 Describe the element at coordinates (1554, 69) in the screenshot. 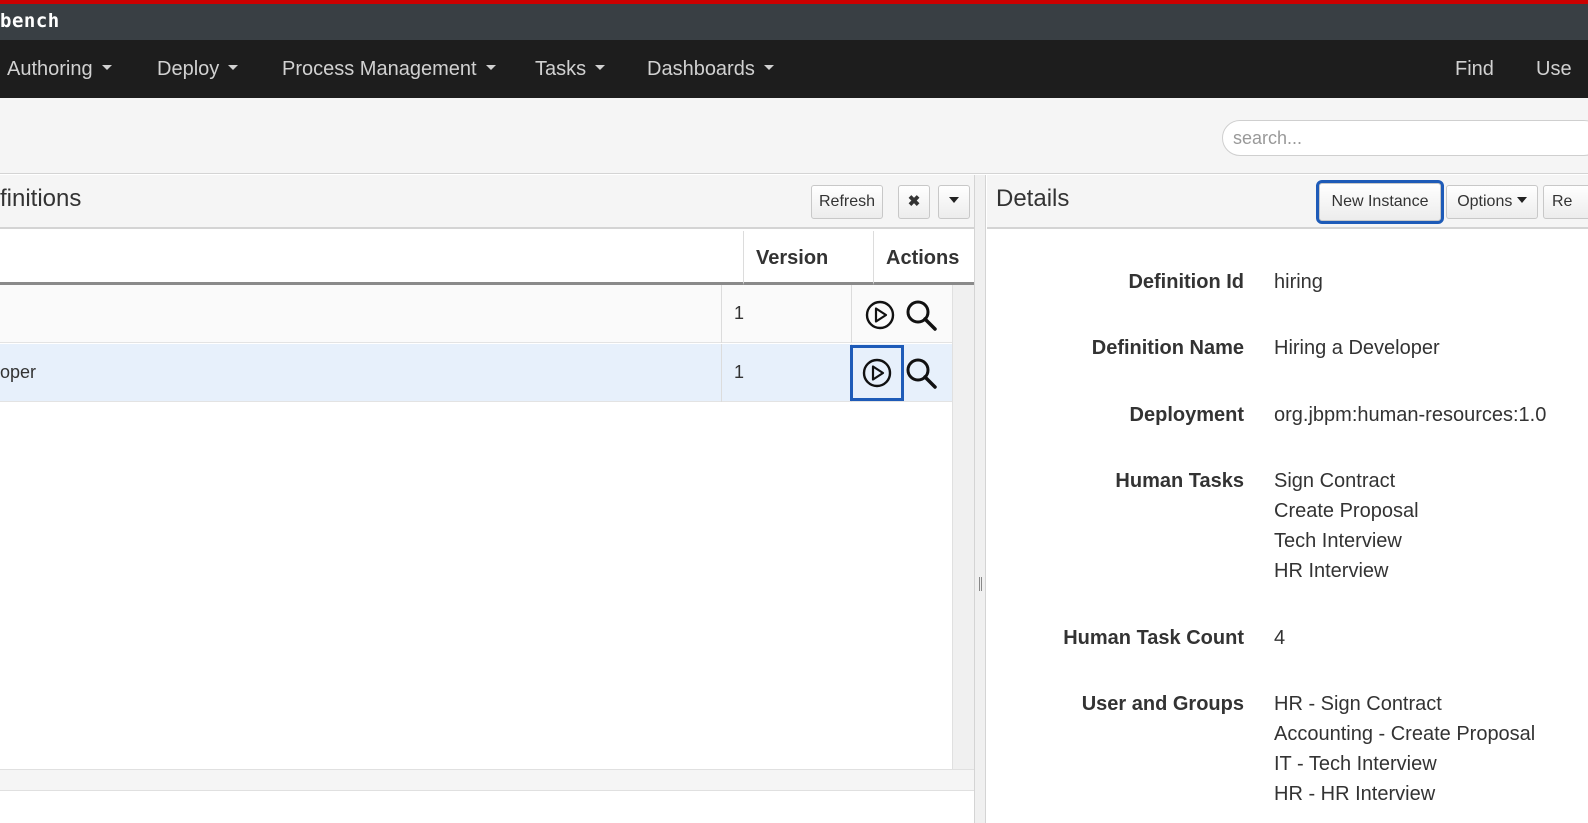

I see `nav-user: Use` at that location.